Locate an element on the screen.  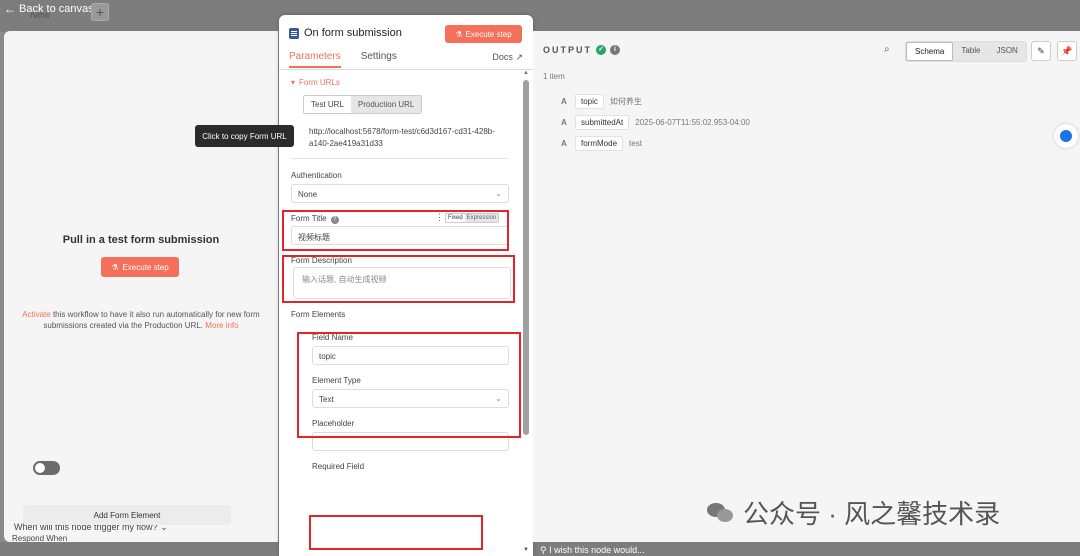
schema-row: A formMode test is located at coordinates (601, 143).